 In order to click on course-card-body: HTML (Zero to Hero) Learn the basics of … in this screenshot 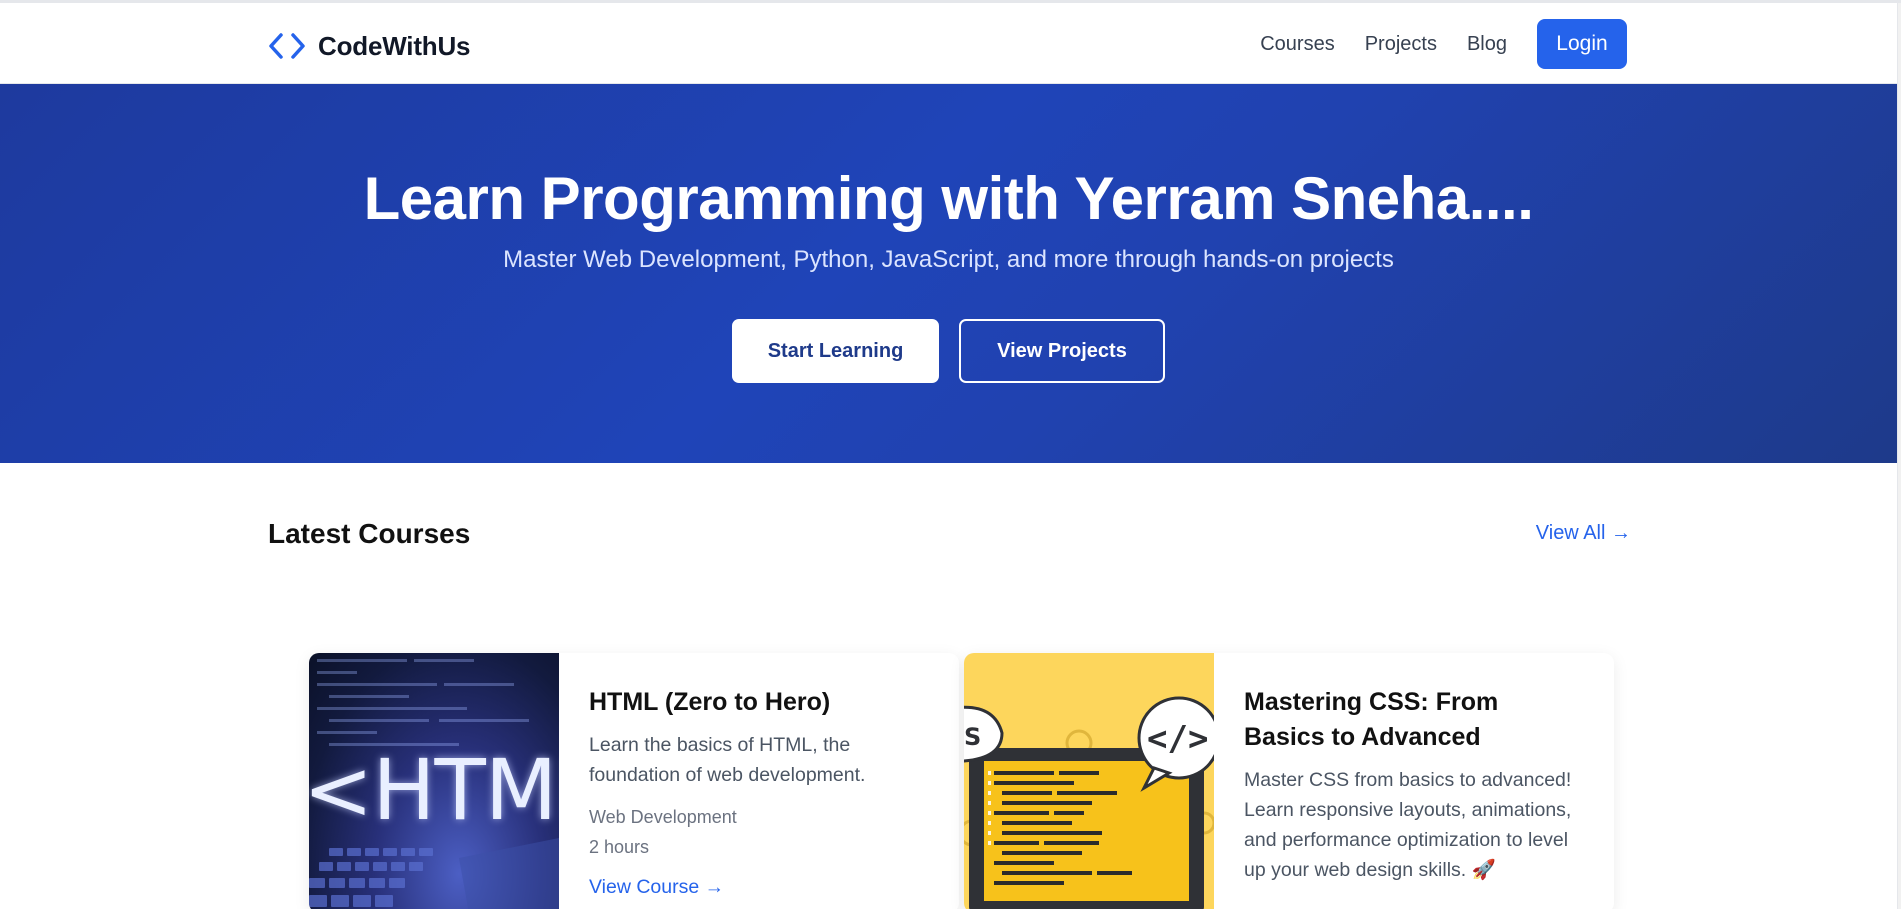, I will do `click(759, 781)`.